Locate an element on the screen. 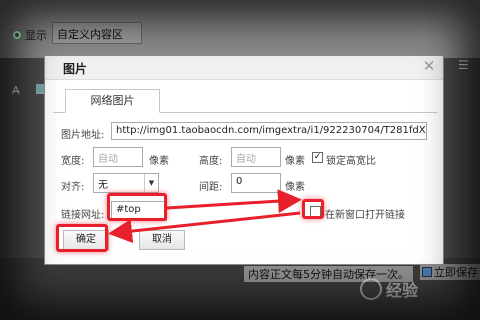 This screenshot has width=480, height=320. lock-ratio-label: 锁定高宽比 is located at coordinates (351, 161).